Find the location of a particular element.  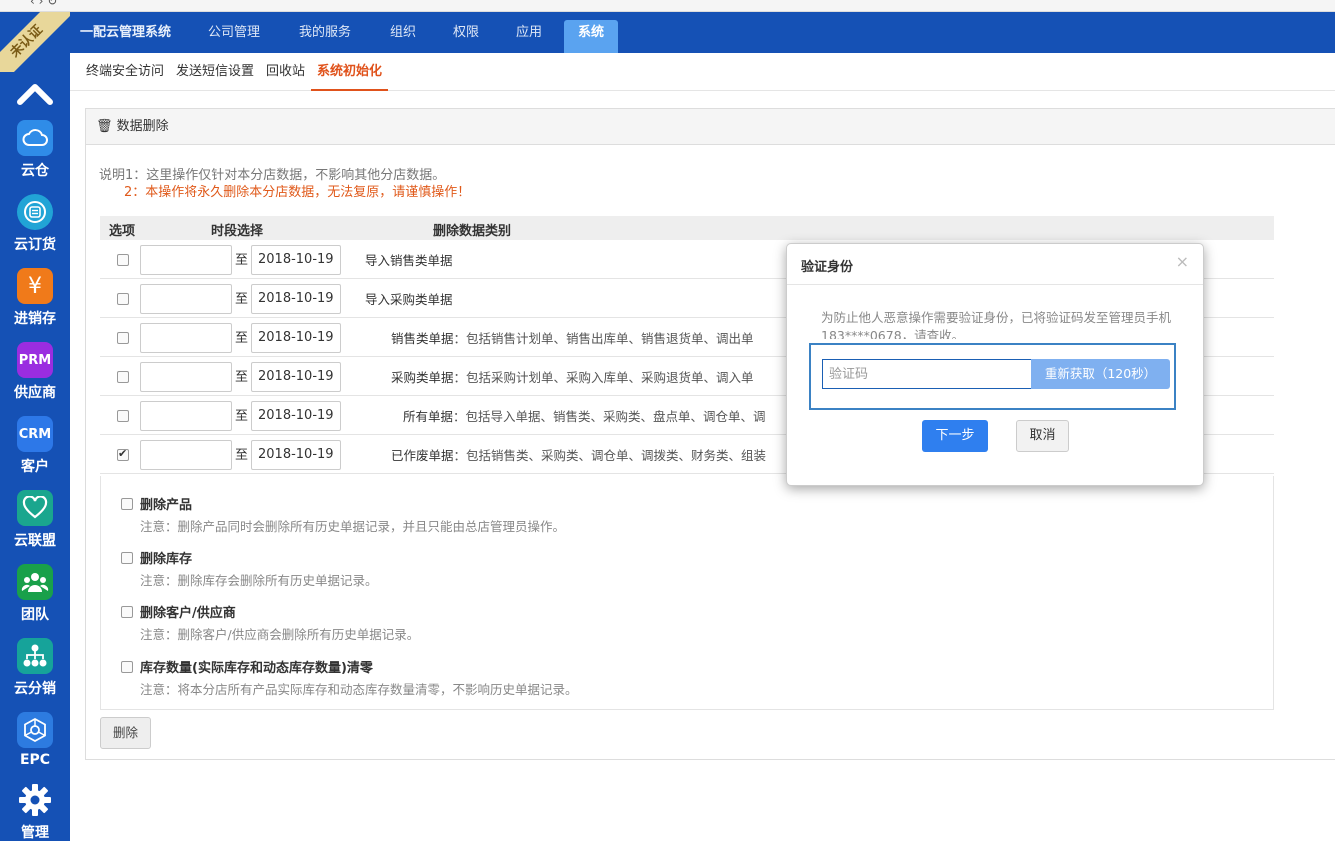

sidebar-item-cloud-alliance: 云联盟 is located at coordinates (35, 527).